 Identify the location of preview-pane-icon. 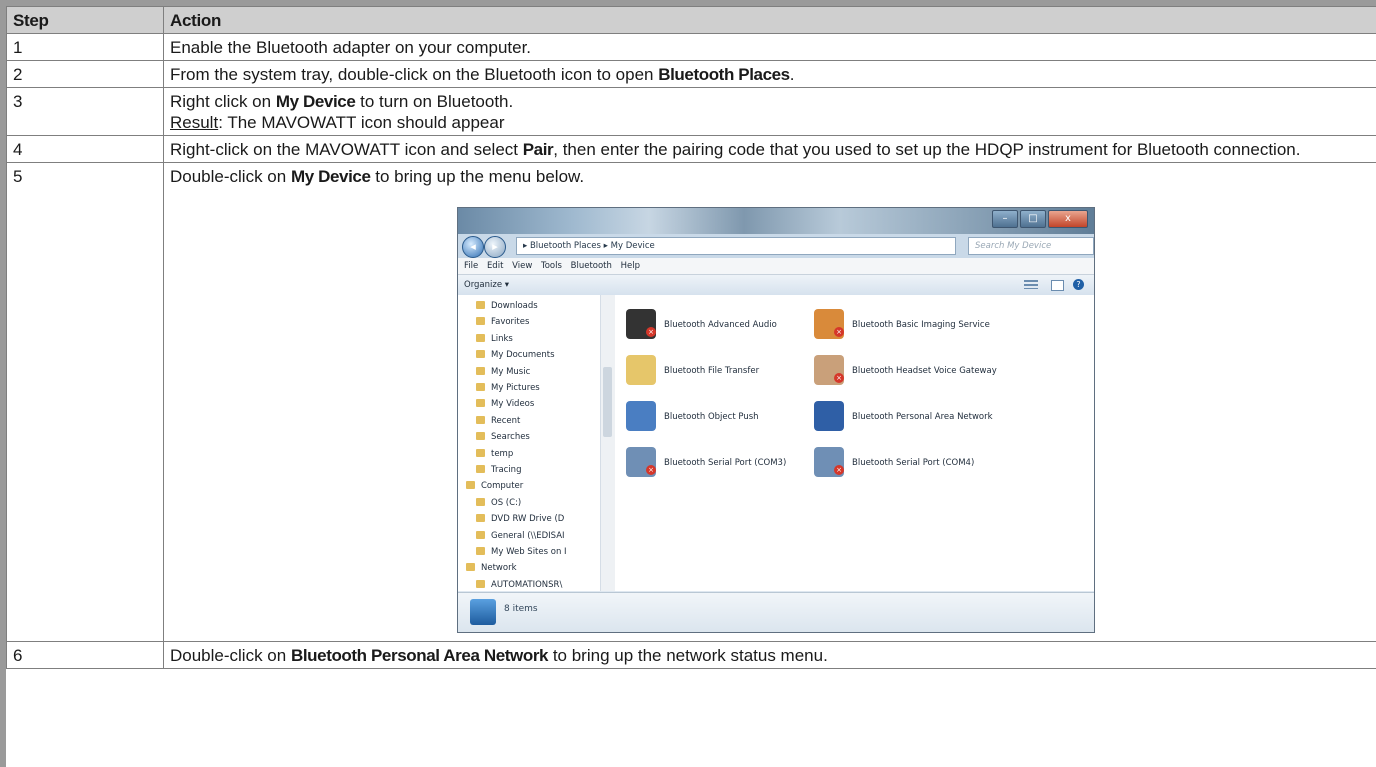
(1057, 285).